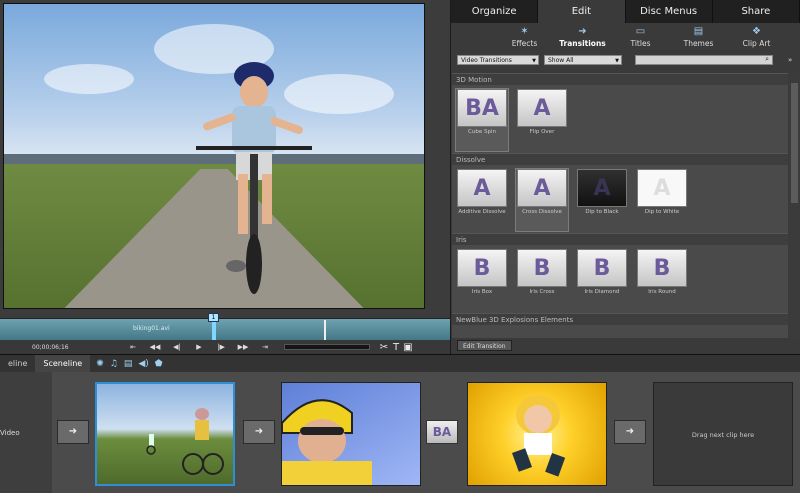  I want to click on audio-icon: ◀), so click(143, 364).